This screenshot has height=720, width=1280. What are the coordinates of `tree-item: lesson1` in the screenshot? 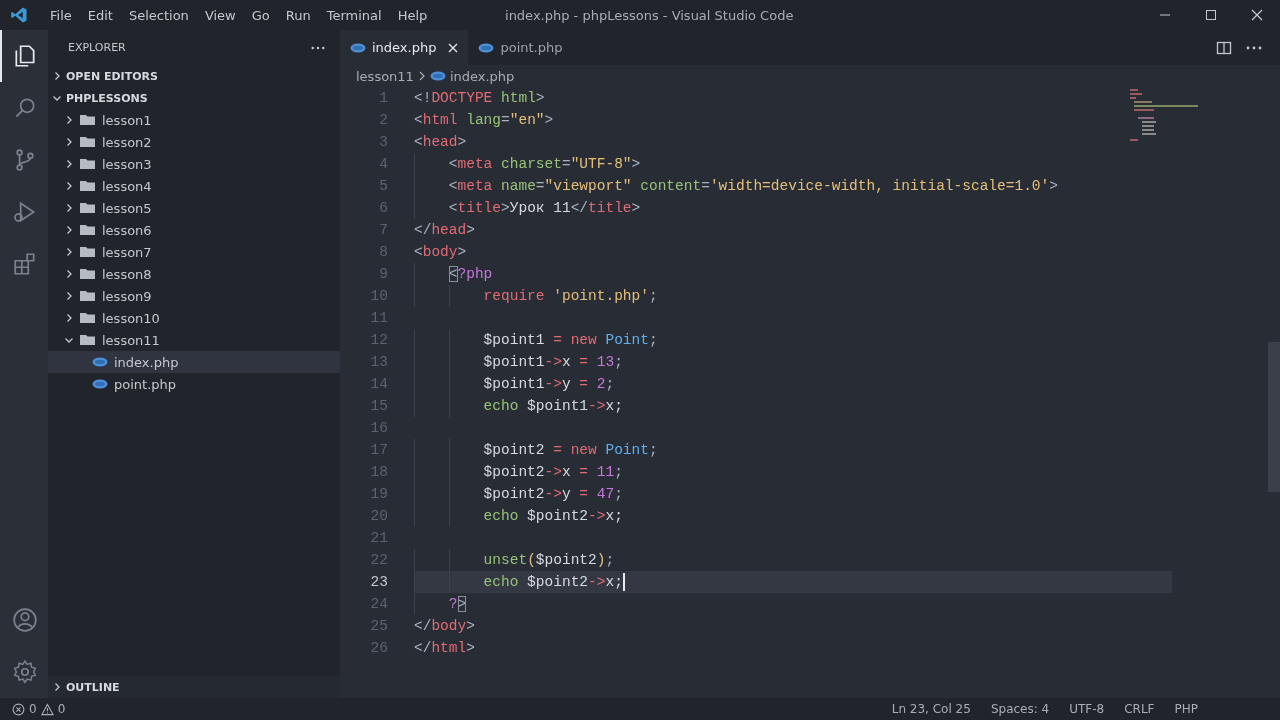 It's located at (194, 120).